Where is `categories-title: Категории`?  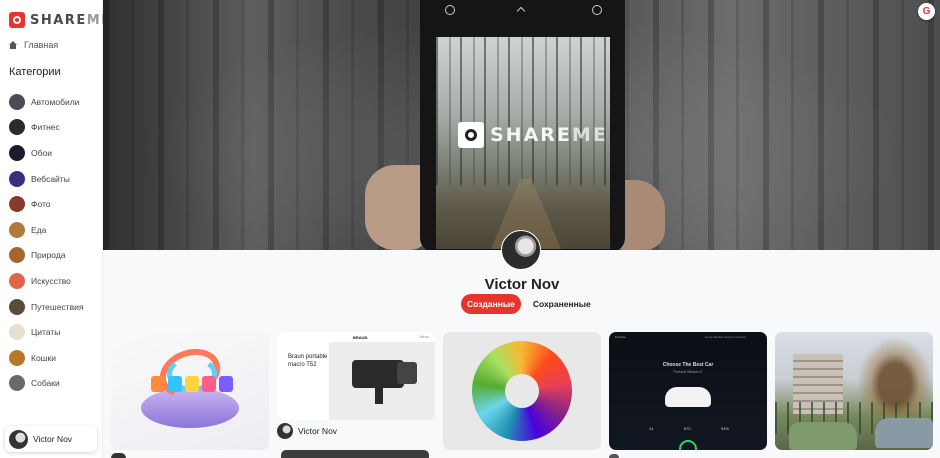 categories-title: Категории is located at coordinates (35, 72).